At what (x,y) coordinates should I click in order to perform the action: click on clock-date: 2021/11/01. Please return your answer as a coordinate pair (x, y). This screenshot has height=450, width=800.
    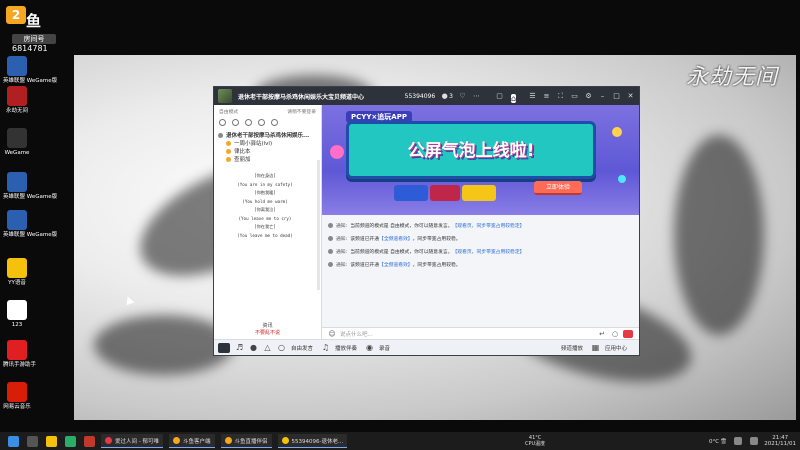
    Looking at the image, I should click on (780, 444).